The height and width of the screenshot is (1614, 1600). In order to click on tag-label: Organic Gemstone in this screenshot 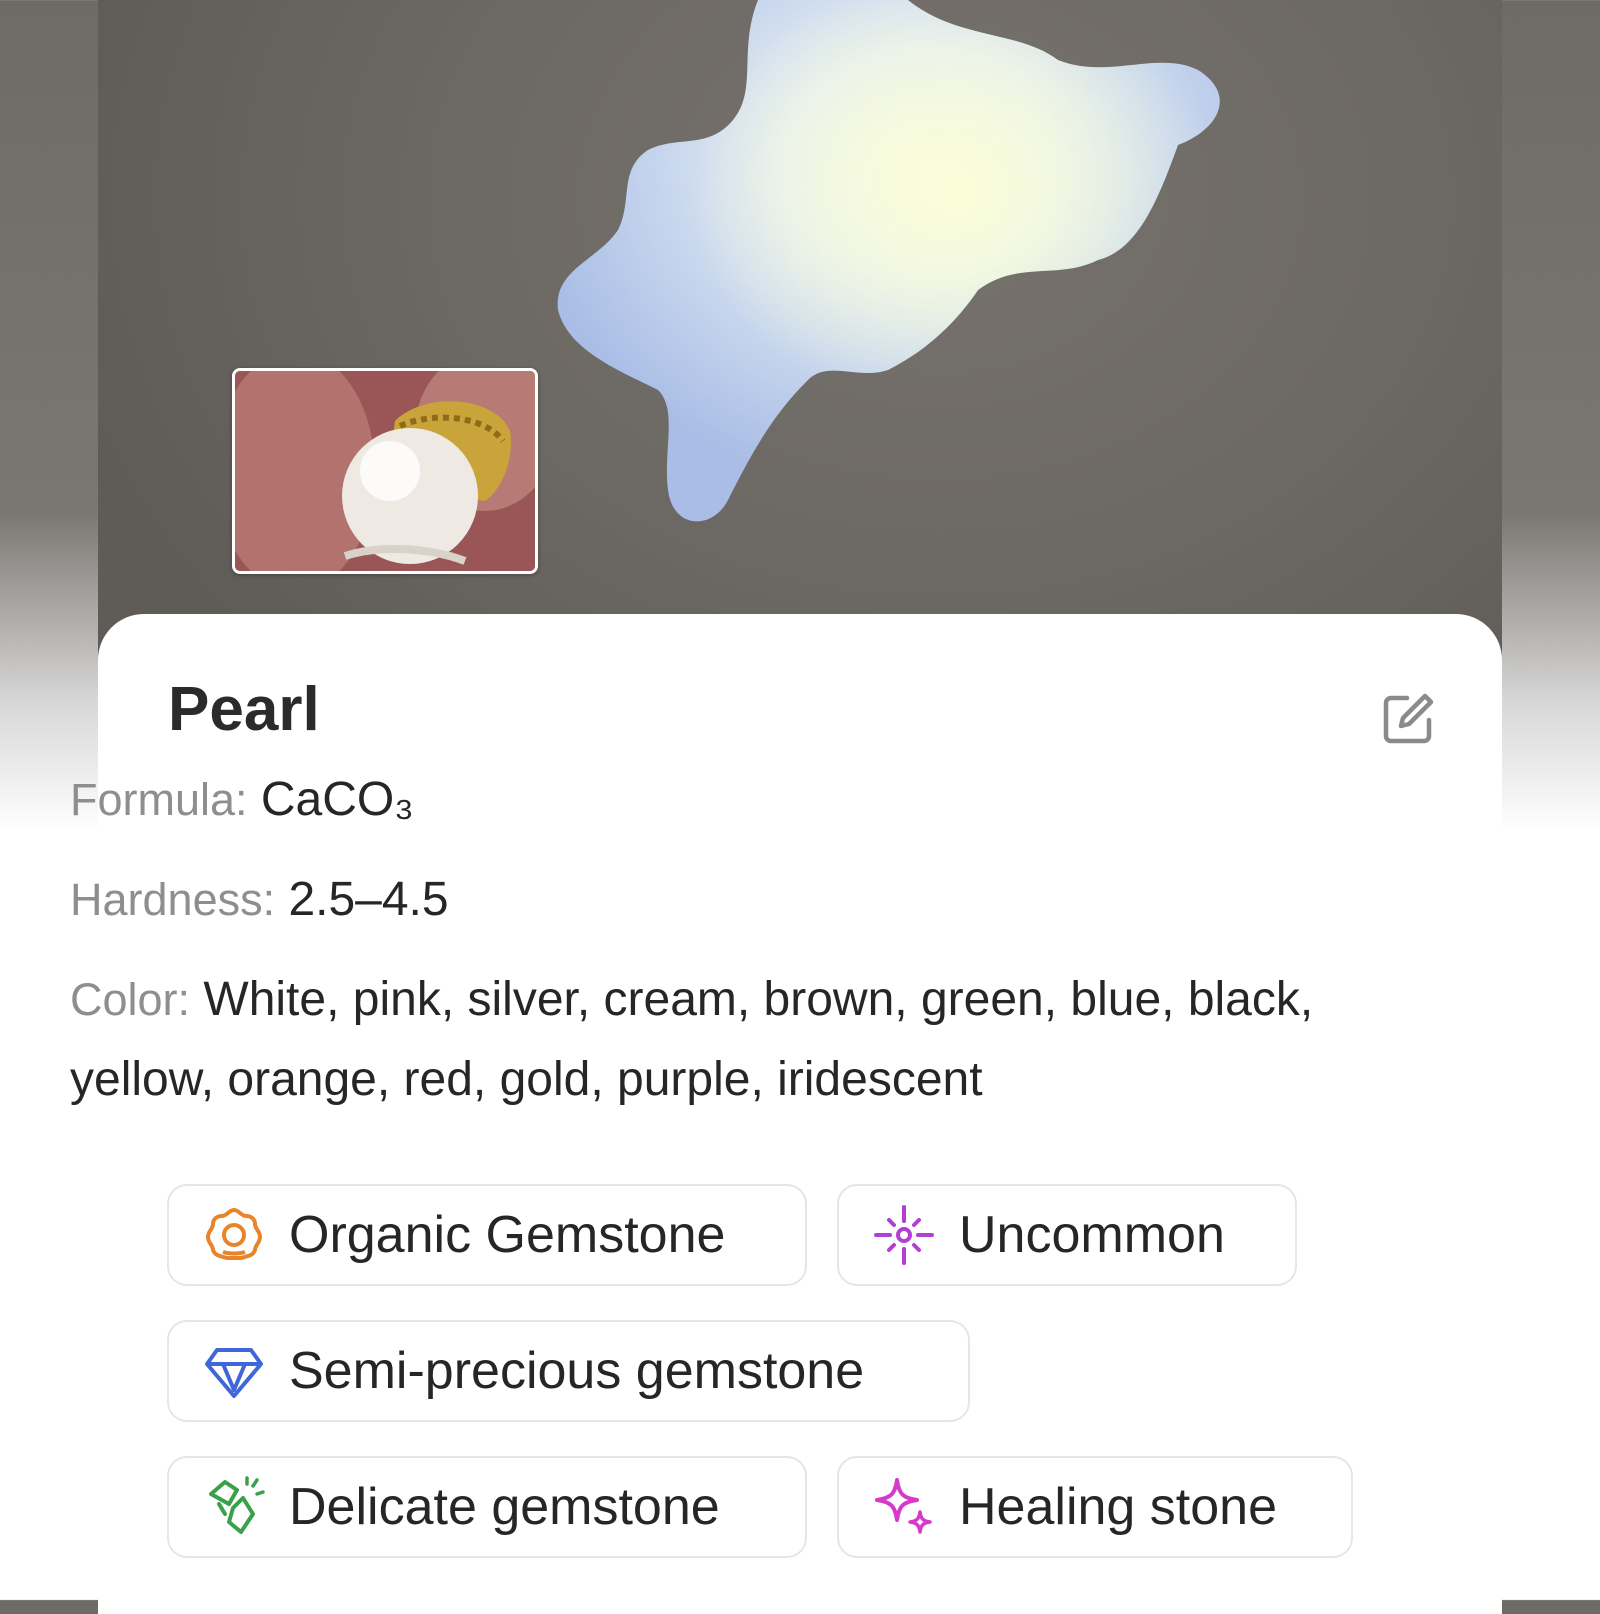, I will do `click(507, 1235)`.